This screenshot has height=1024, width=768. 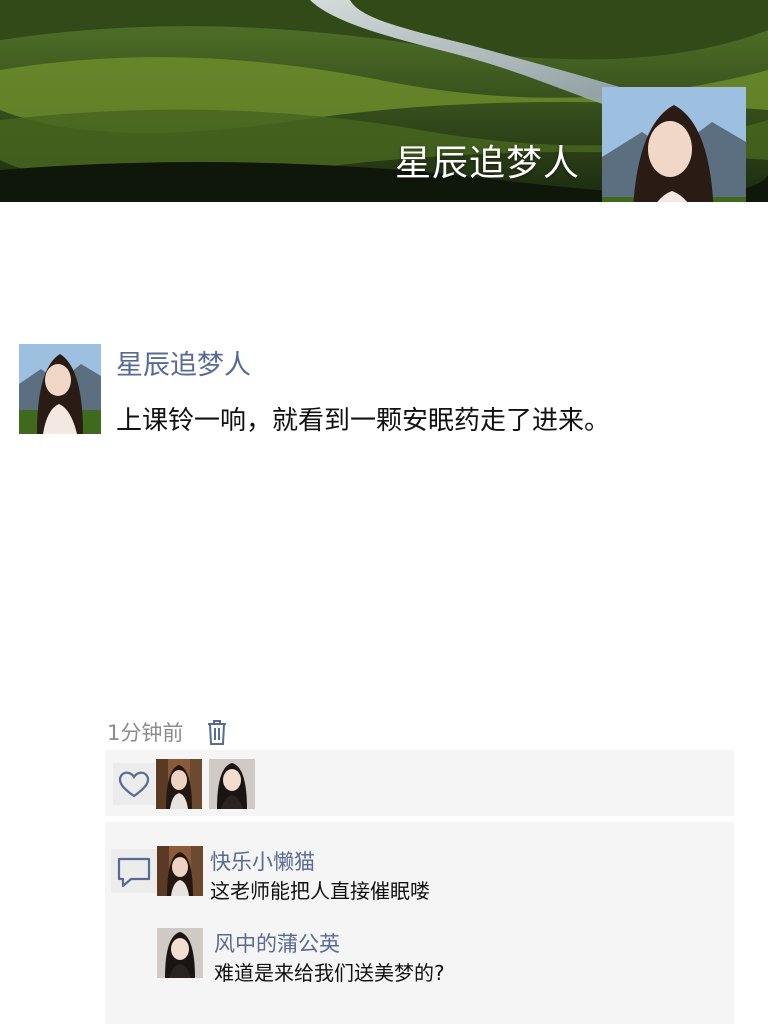 What do you see at coordinates (329, 973) in the screenshot?
I see `comment-text: 难道是来给我们送美梦的?` at bounding box center [329, 973].